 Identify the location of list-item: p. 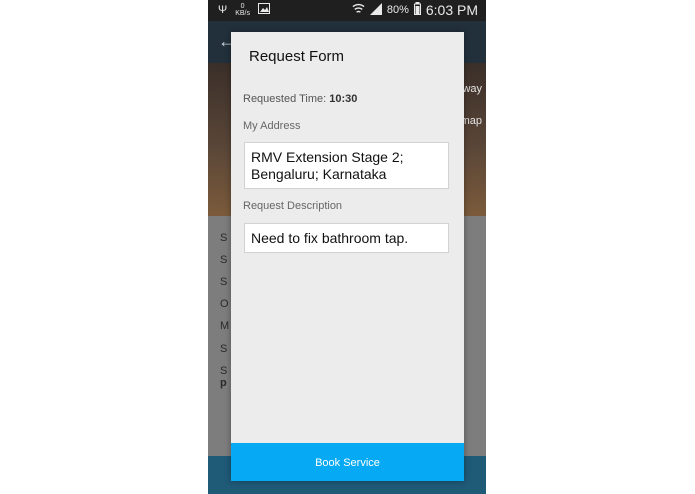
(223, 383).